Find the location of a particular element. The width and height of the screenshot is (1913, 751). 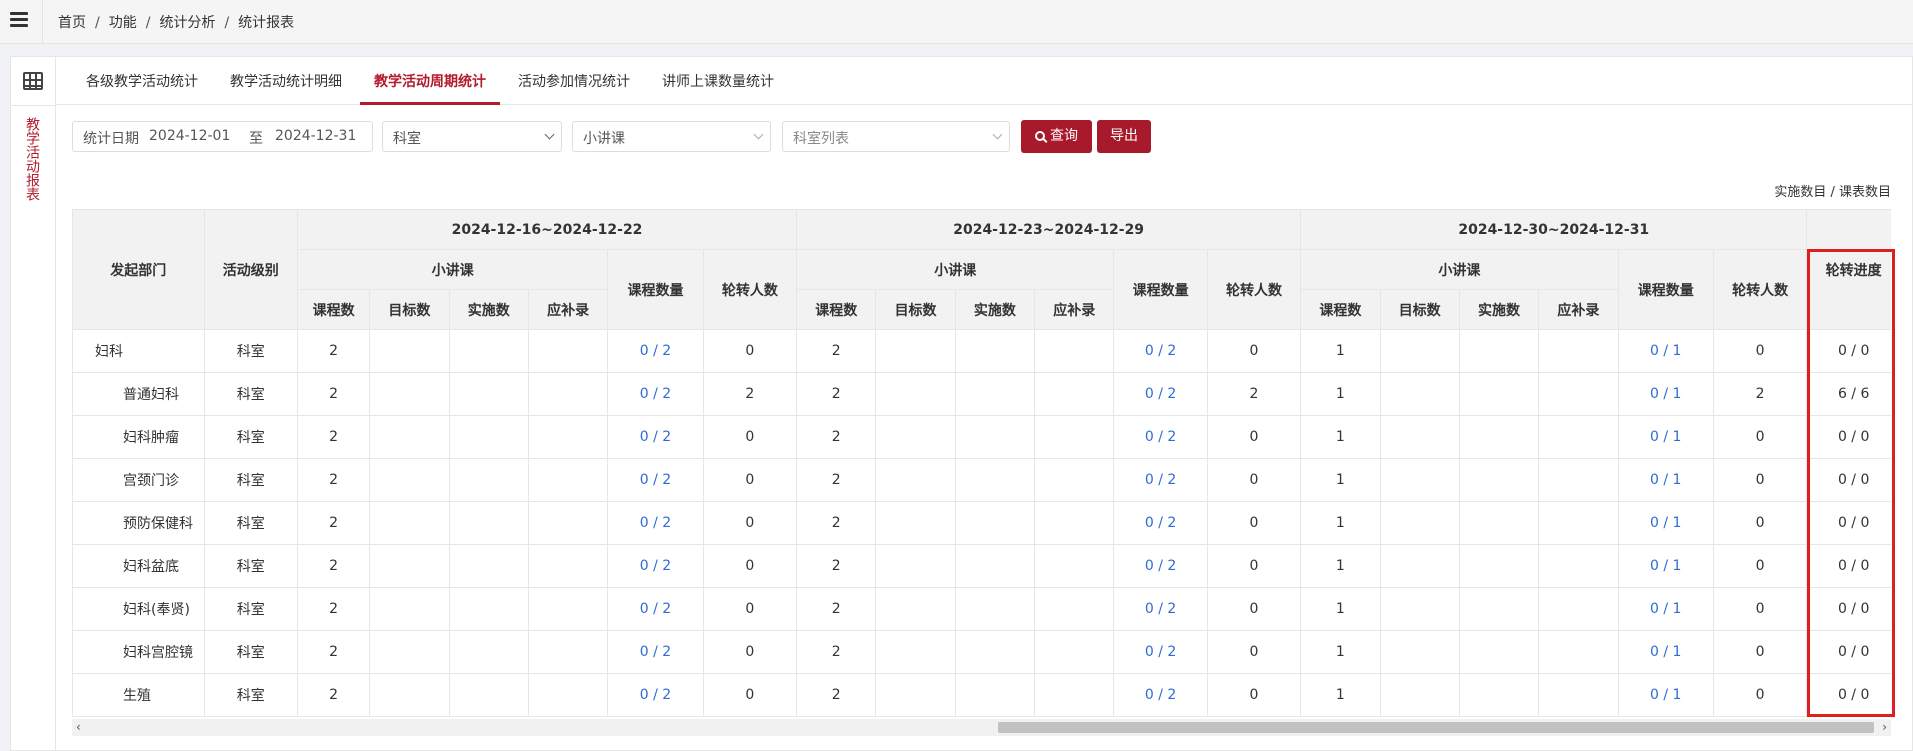

scroll-left-icon: ‹ is located at coordinates (78, 727).